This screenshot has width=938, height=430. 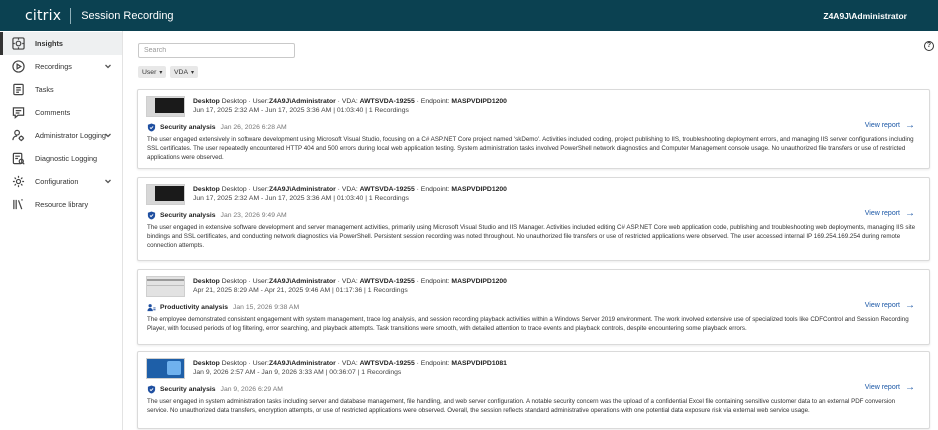 I want to click on logo-divider, so click(x=71, y=15).